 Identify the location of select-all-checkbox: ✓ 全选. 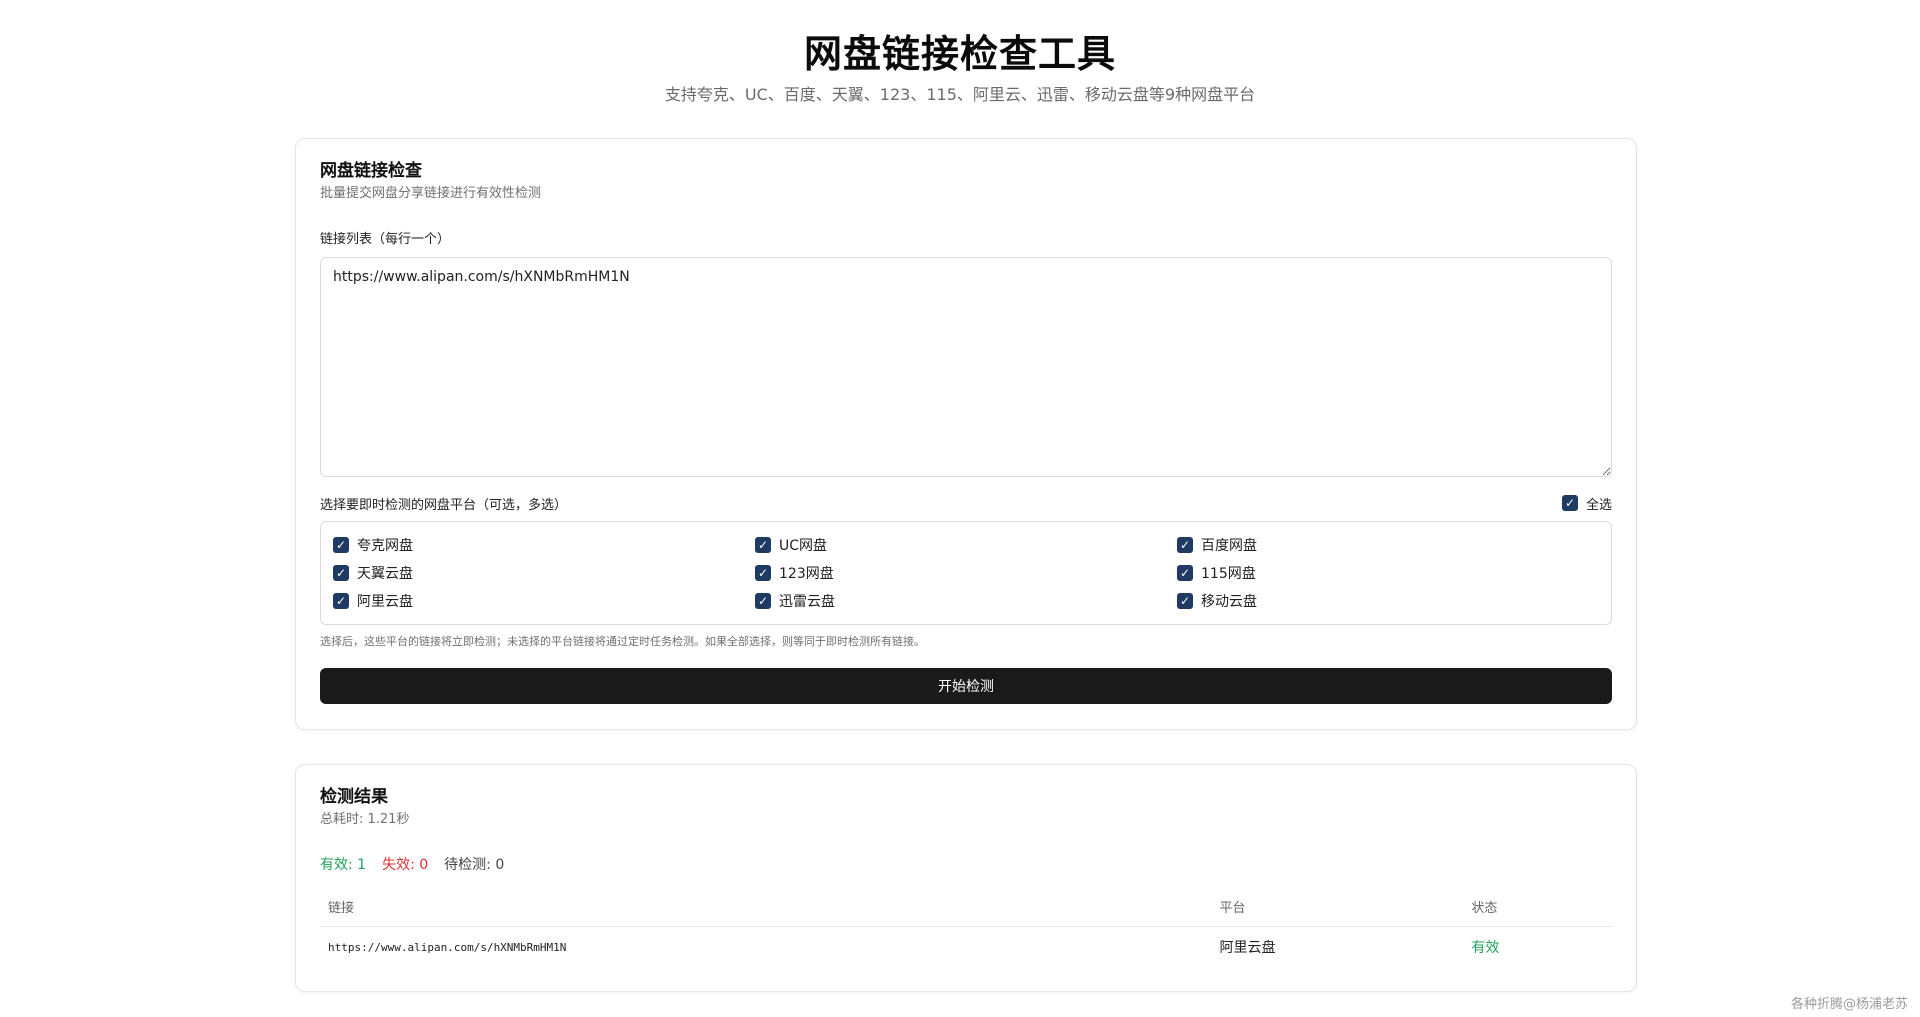
(1586, 503).